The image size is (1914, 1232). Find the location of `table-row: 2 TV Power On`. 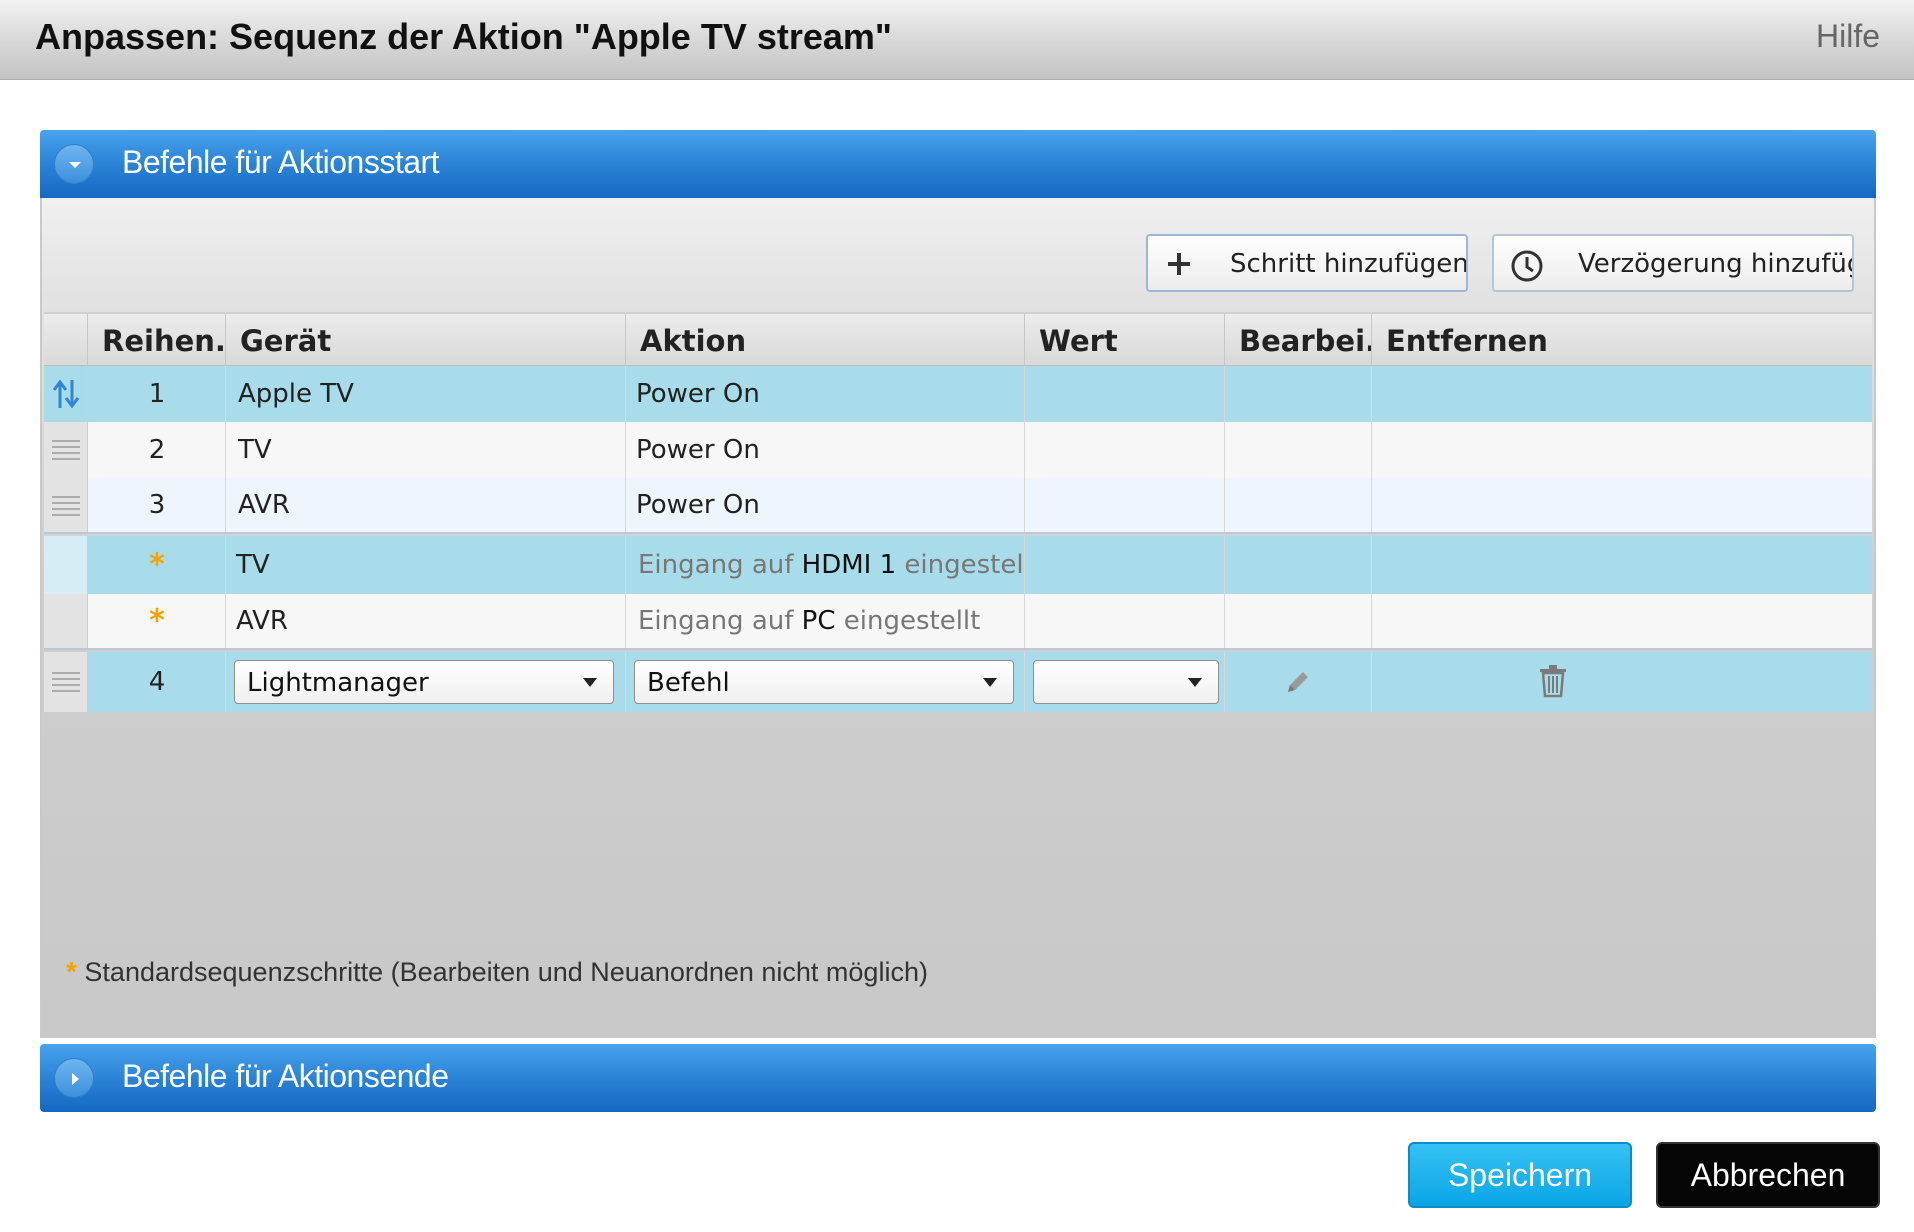

table-row: 2 TV Power On is located at coordinates (958, 450).